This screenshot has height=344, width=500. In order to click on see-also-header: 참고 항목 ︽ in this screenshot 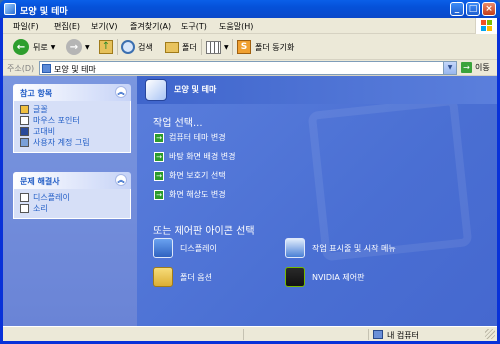, I will do `click(72, 92)`.